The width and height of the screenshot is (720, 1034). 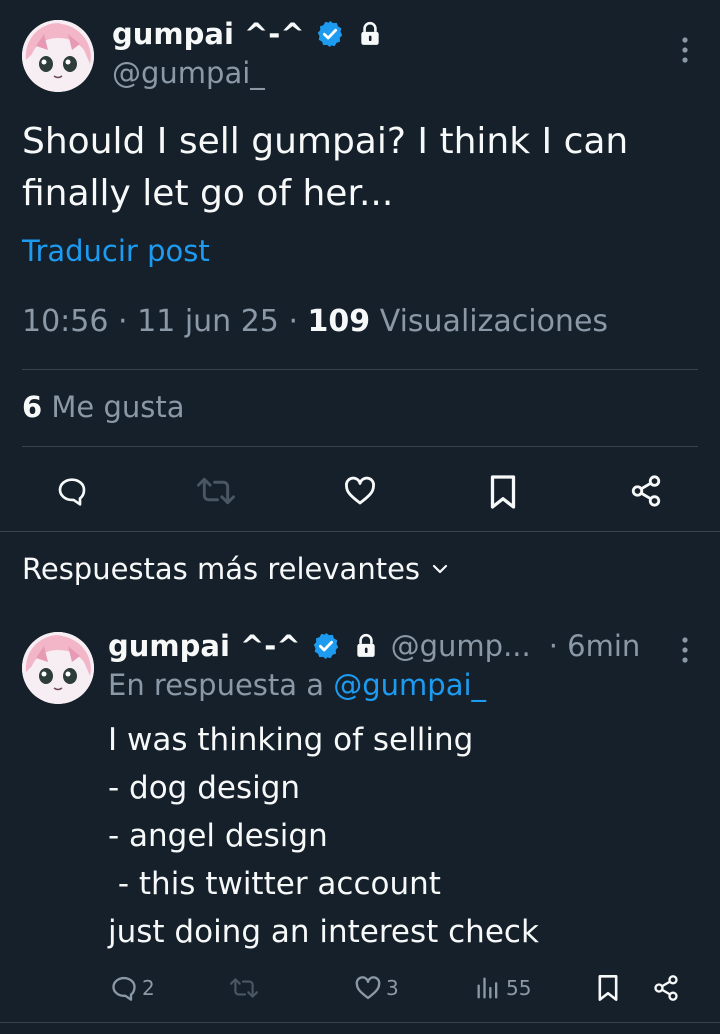 What do you see at coordinates (502, 988) in the screenshot?
I see `views-button: 55` at bounding box center [502, 988].